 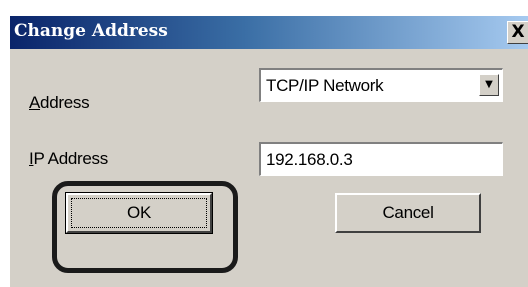 I want to click on dialog-title: Change Address, so click(x=91, y=31).